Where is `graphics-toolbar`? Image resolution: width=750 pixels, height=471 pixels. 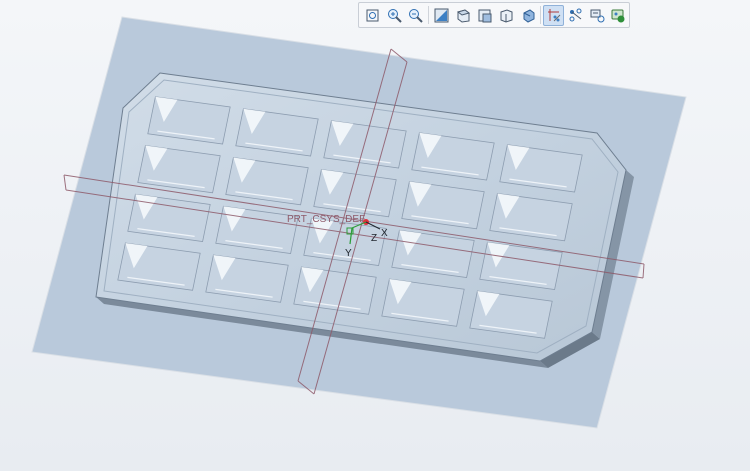
graphics-toolbar is located at coordinates (494, 15).